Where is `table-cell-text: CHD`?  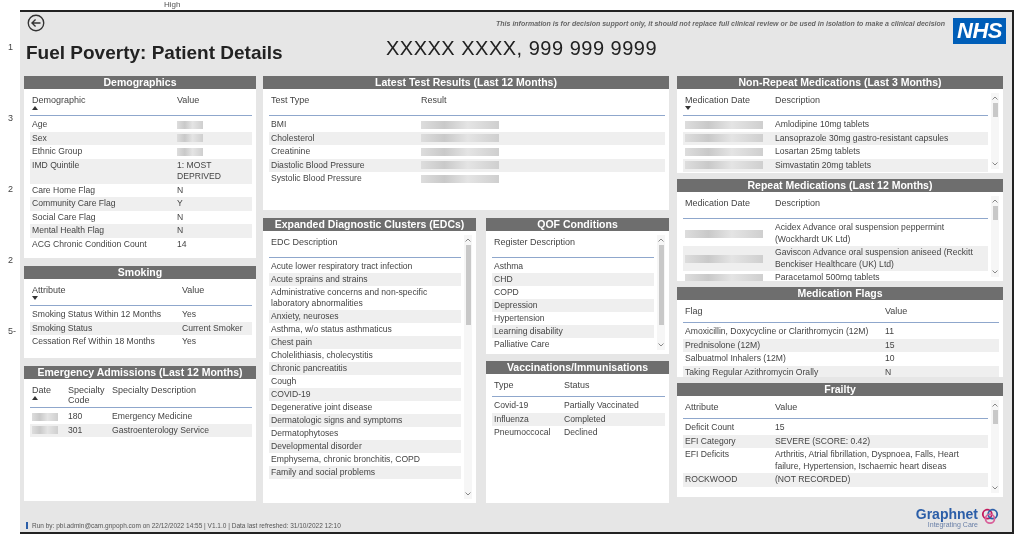
table-cell-text: CHD is located at coordinates (504, 279).